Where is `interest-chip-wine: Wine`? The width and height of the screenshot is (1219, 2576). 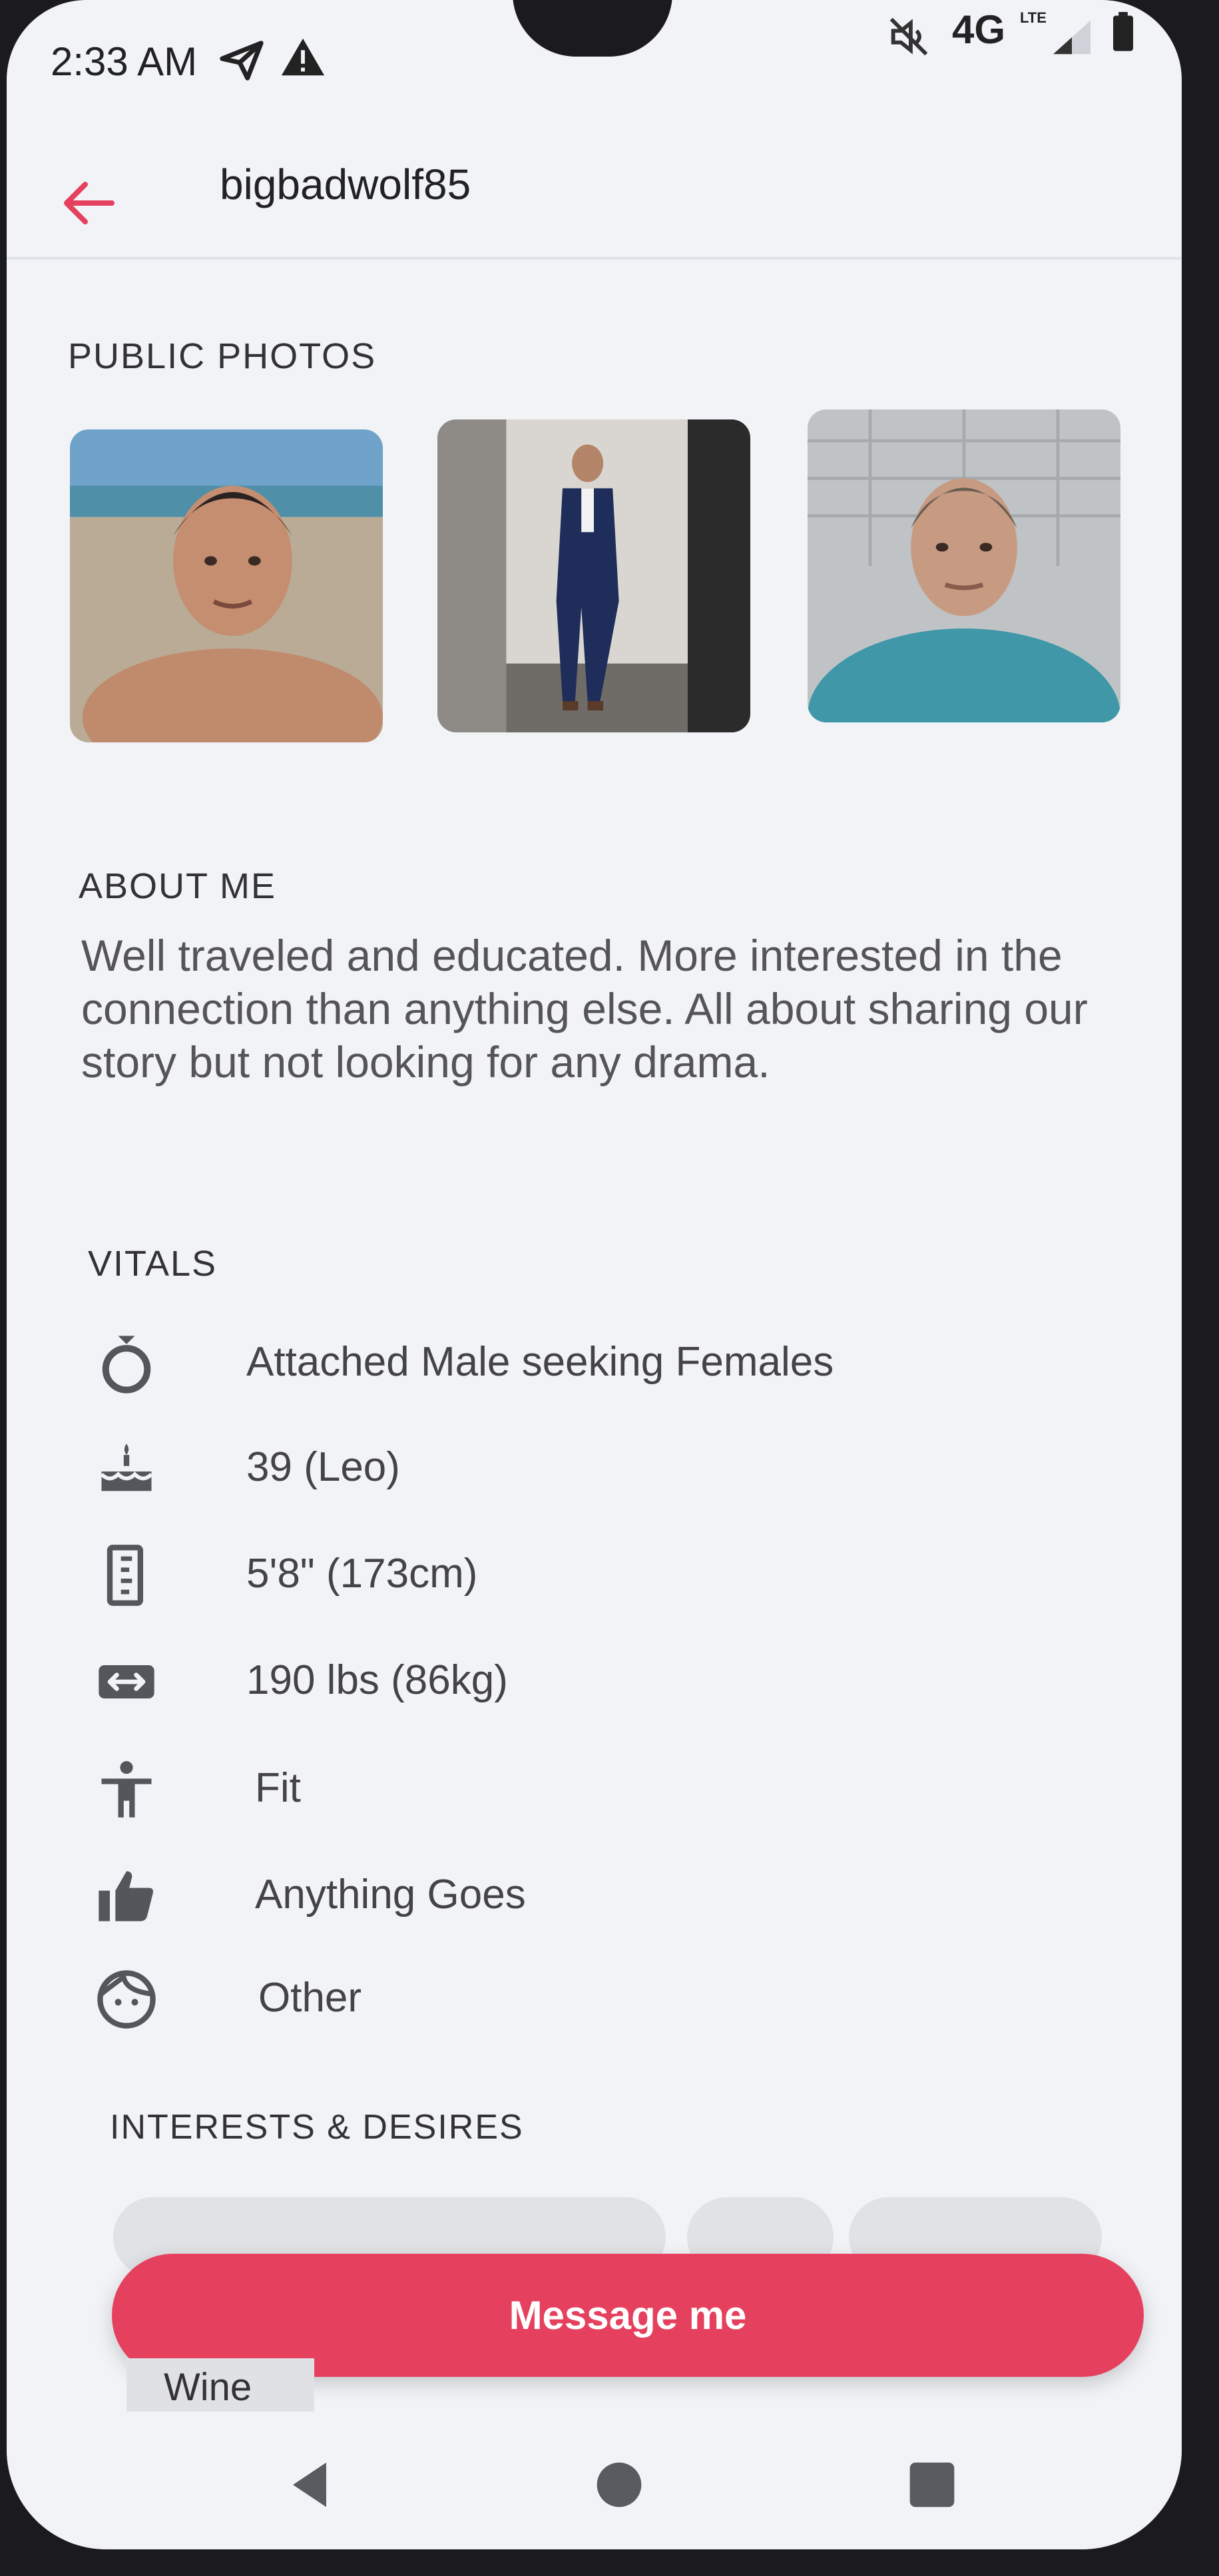
interest-chip-wine: Wine is located at coordinates (220, 2385).